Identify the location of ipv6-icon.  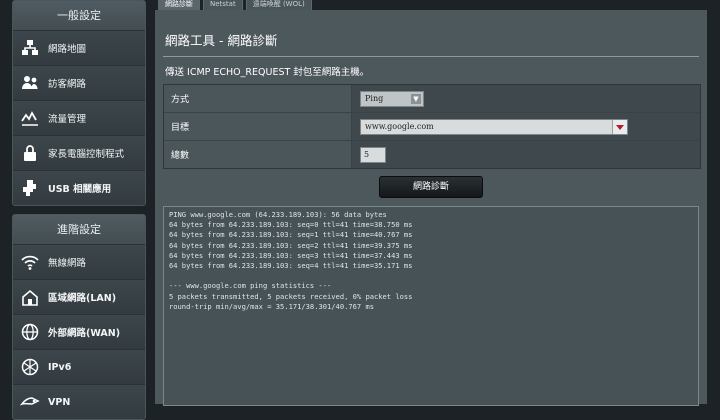
(30, 367).